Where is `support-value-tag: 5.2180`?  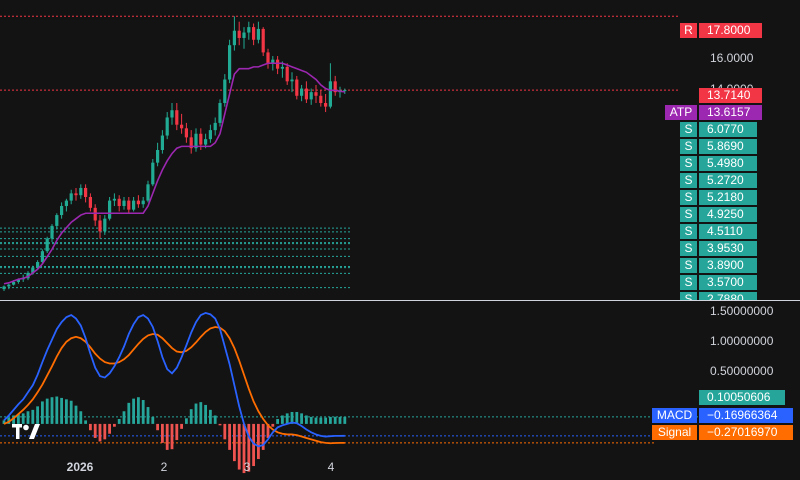 support-value-tag: 5.2180 is located at coordinates (728, 197).